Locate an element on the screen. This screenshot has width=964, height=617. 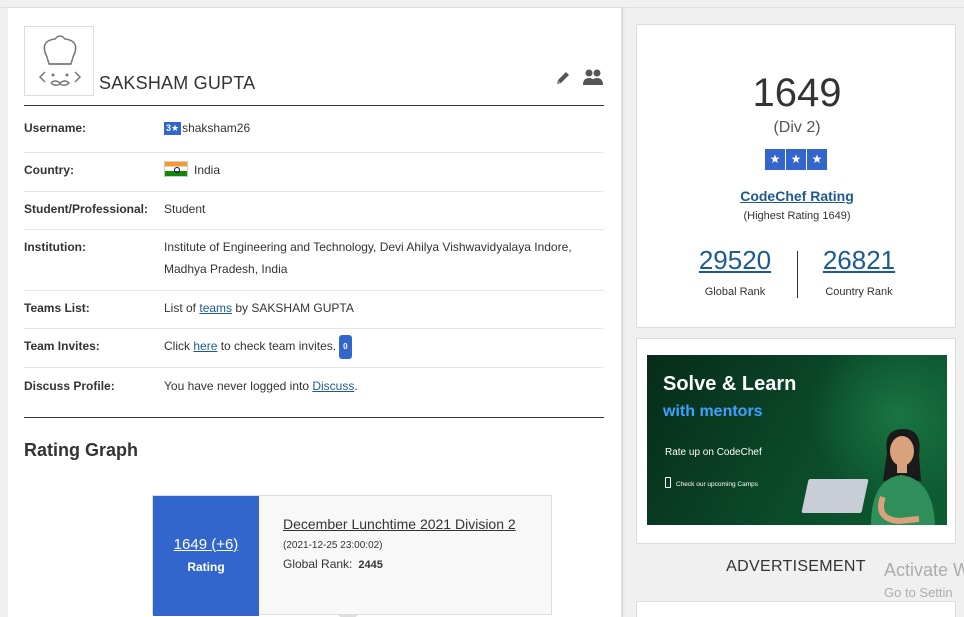
tooltip-rating: 1649 (+6) is located at coordinates (206, 544).